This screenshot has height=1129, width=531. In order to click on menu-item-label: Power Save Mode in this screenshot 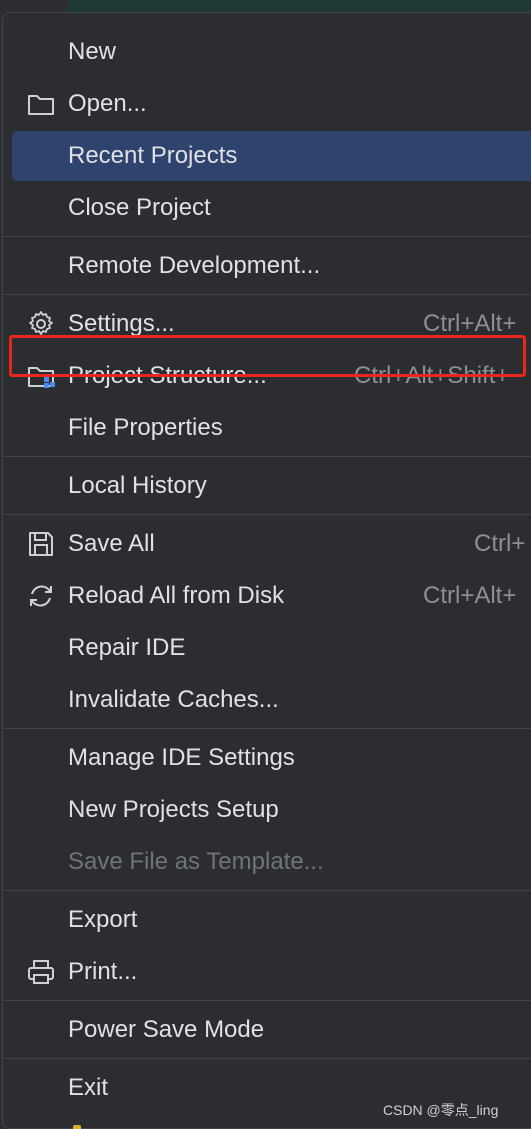, I will do `click(166, 1029)`.